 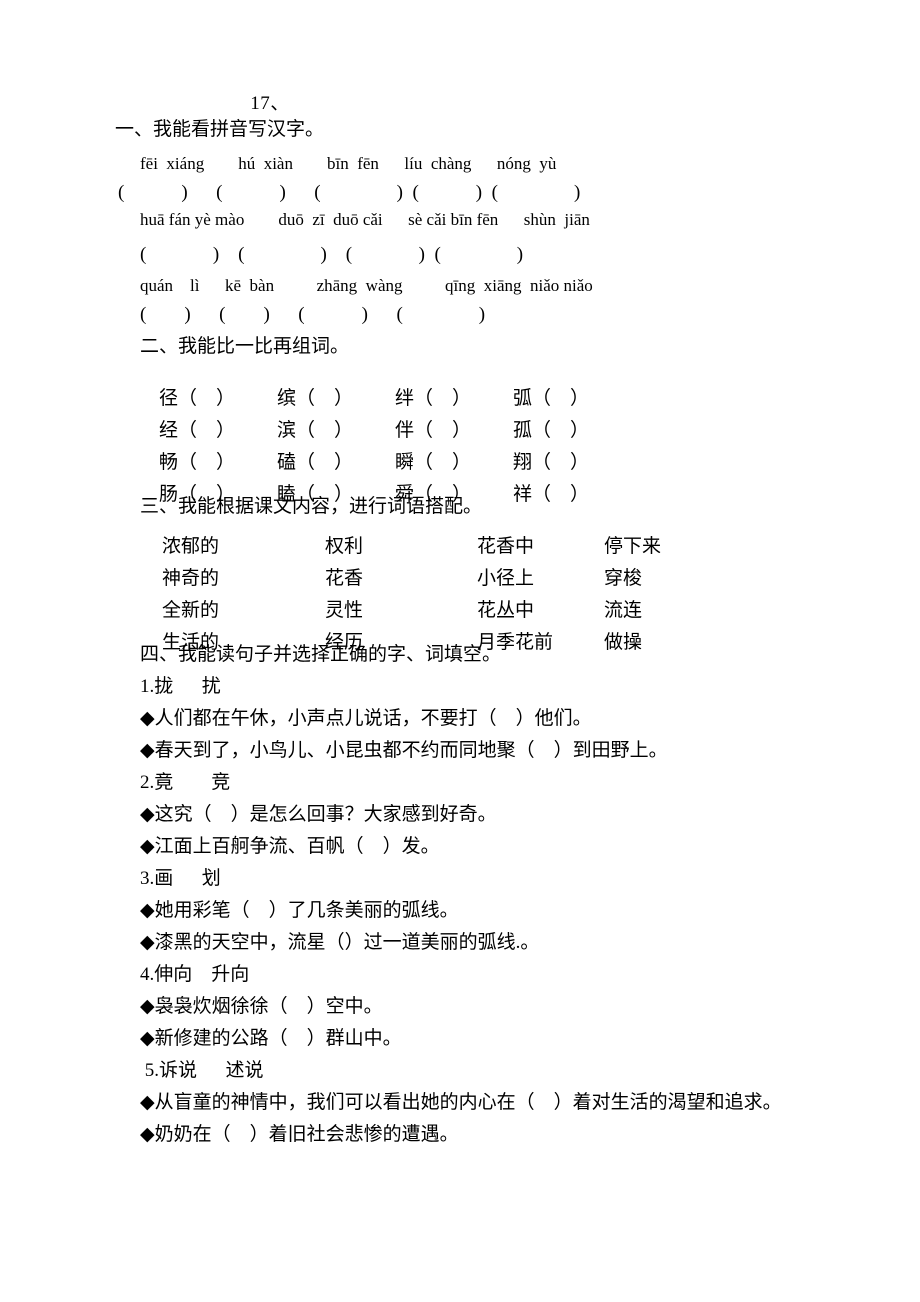 I want to click on section-1-heading: 一、我能看拼音写汉字。, so click(x=220, y=129).